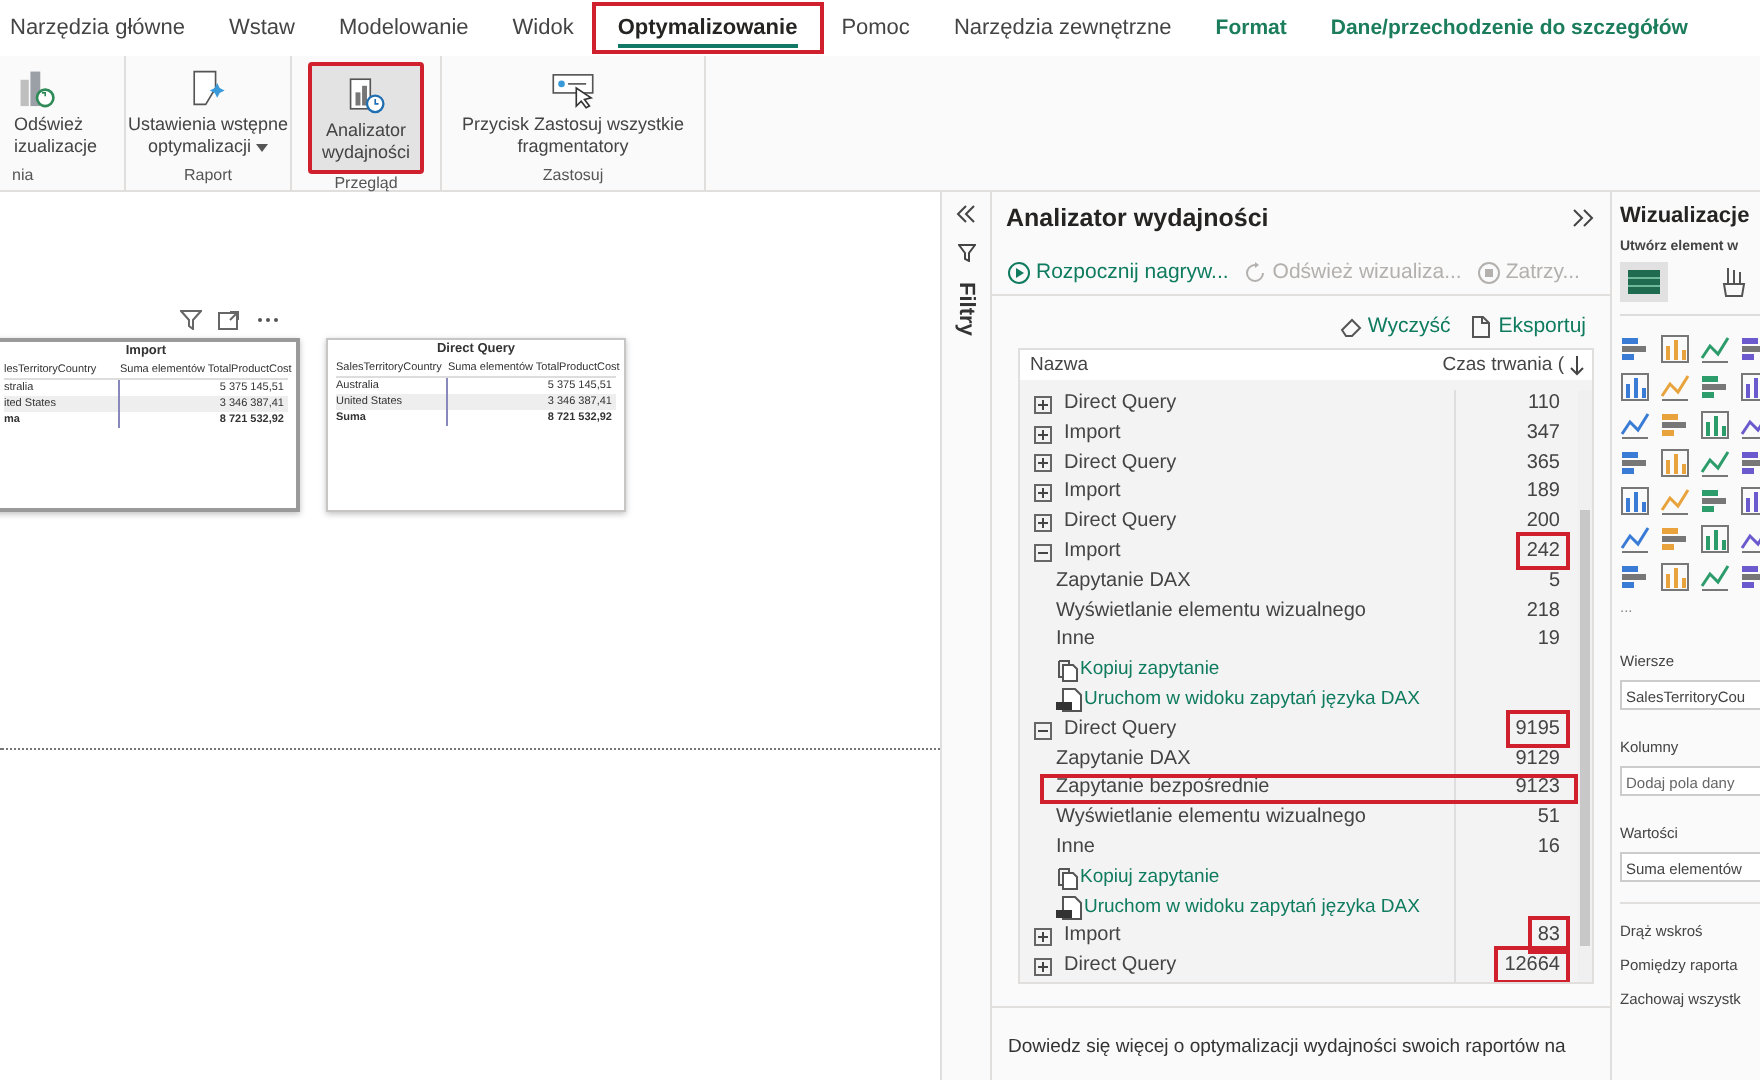 The height and width of the screenshot is (1080, 1760). Describe the element at coordinates (1255, 272) in the screenshot. I see `refresh-icon` at that location.